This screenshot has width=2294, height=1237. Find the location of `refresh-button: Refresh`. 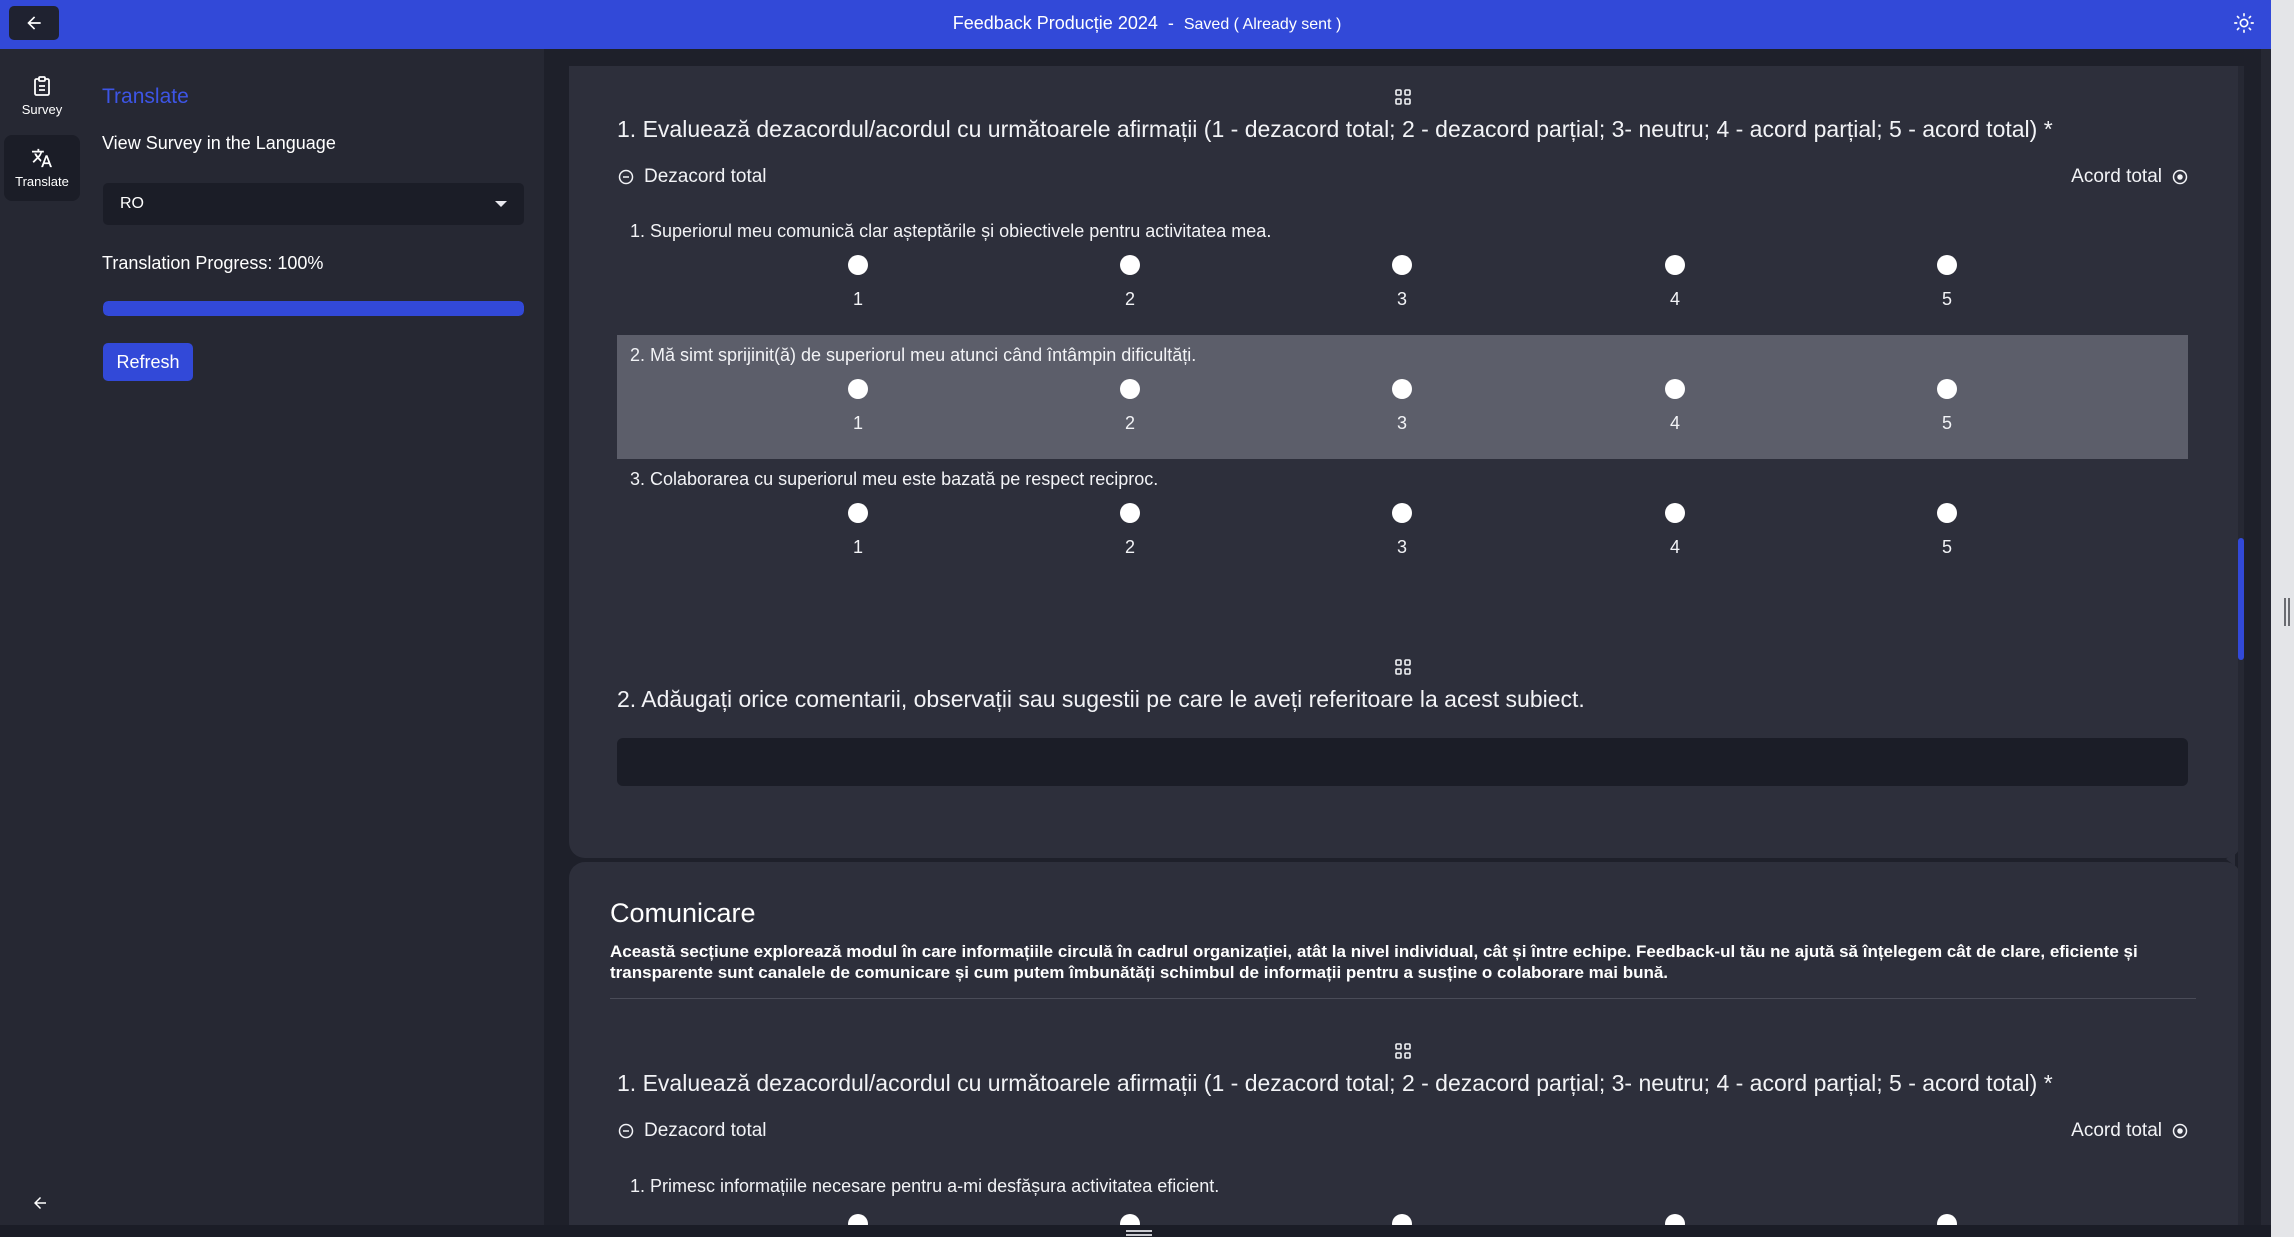

refresh-button: Refresh is located at coordinates (148, 362).